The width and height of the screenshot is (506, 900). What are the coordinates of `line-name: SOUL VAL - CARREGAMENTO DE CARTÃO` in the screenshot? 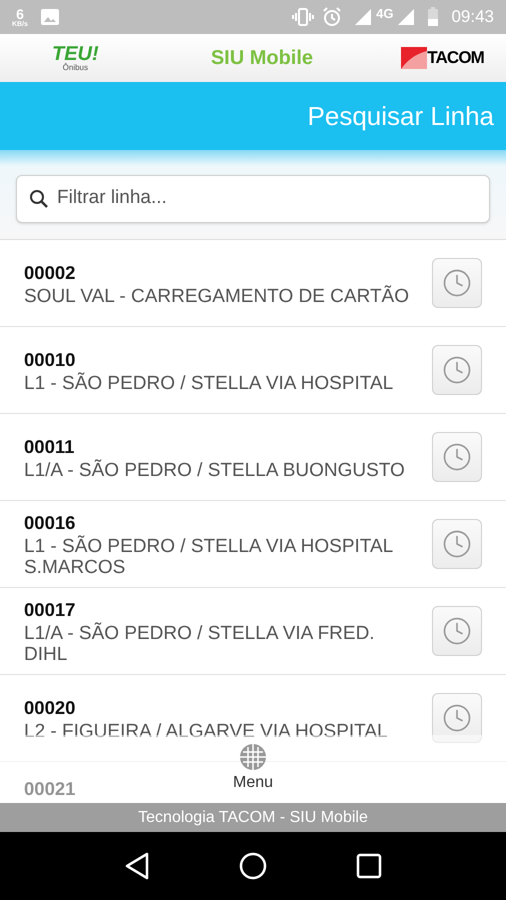 It's located at (217, 296).